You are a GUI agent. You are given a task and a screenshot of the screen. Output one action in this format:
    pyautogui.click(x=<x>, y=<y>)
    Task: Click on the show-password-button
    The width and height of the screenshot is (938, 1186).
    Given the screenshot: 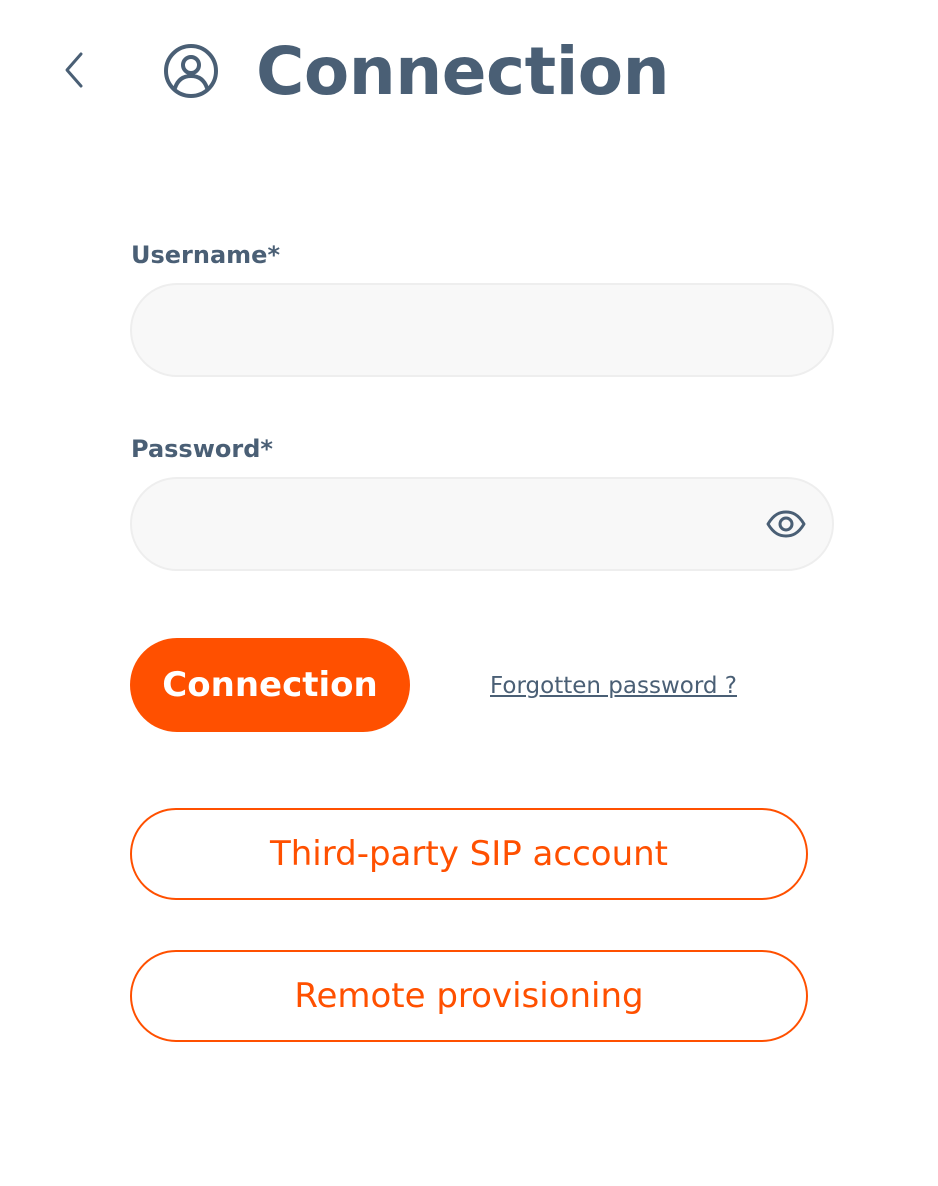 What is the action you would take?
    pyautogui.click(x=786, y=524)
    